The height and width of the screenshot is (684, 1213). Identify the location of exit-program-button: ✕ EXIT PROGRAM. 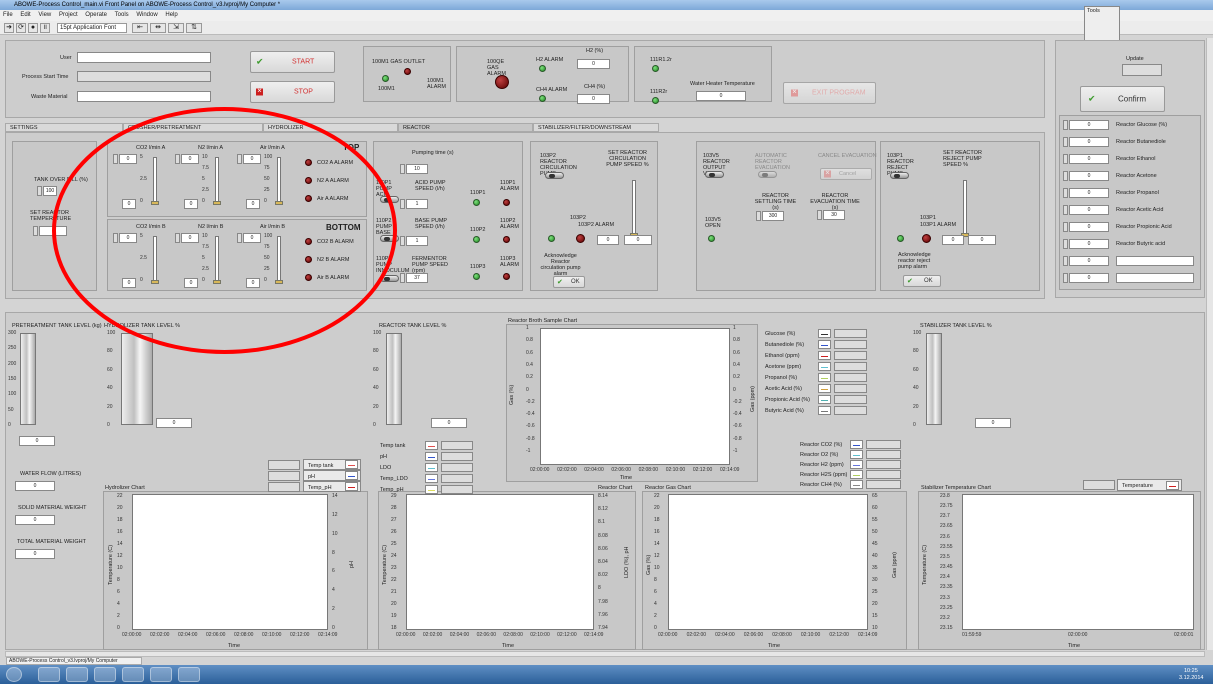
(829, 93).